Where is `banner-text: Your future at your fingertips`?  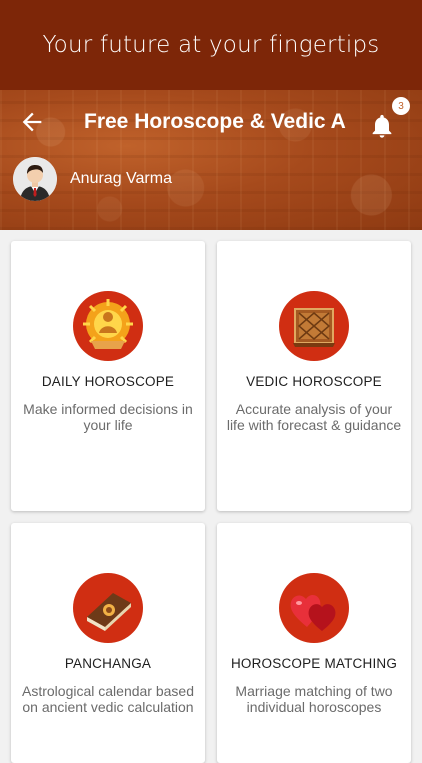 banner-text: Your future at your fingertips is located at coordinates (211, 45).